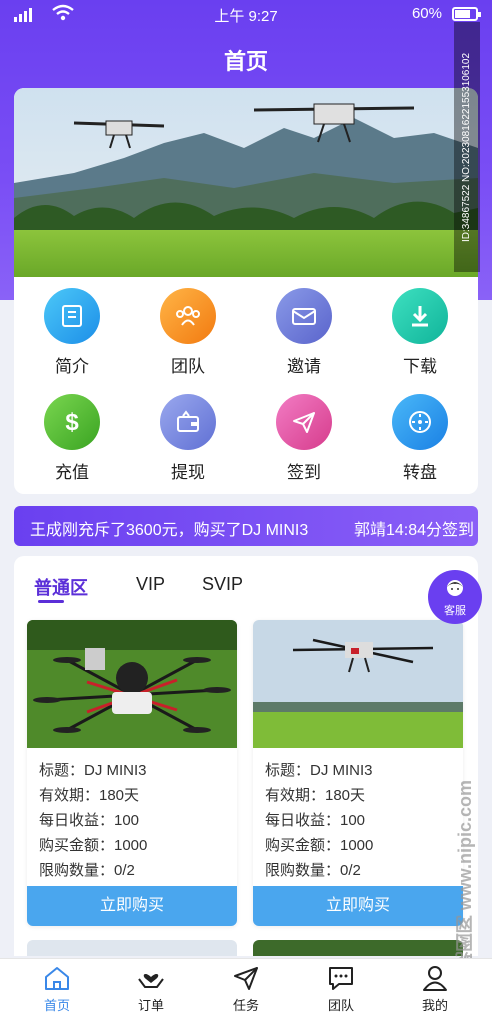  Describe the element at coordinates (414, 530) in the screenshot. I see `ticker-text: 郭靖14:84分签到` at that location.